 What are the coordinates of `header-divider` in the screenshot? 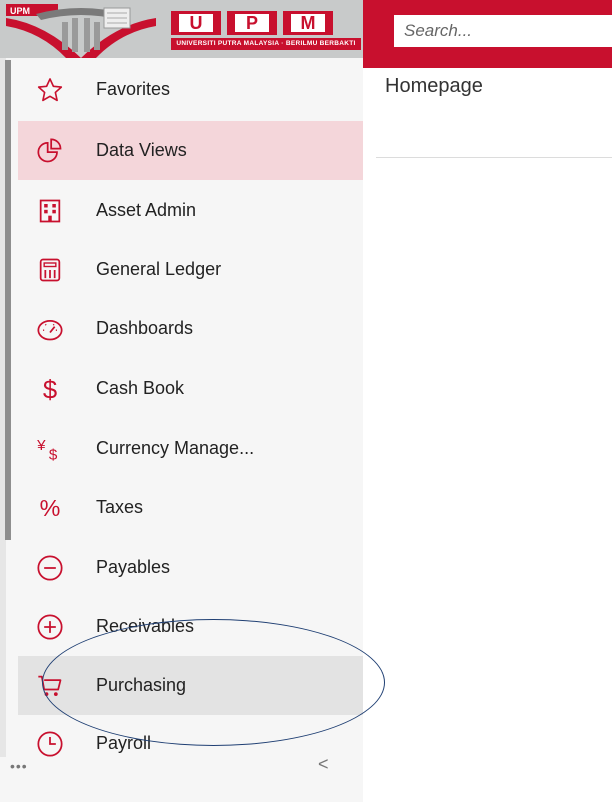 It's located at (494, 157).